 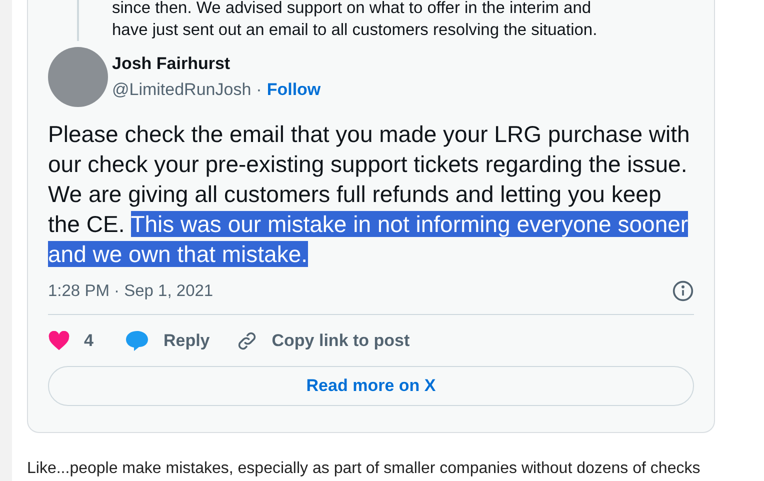 I want to click on post-timestamp: 1:28 PM · Sep 1, 2021, so click(x=131, y=291).